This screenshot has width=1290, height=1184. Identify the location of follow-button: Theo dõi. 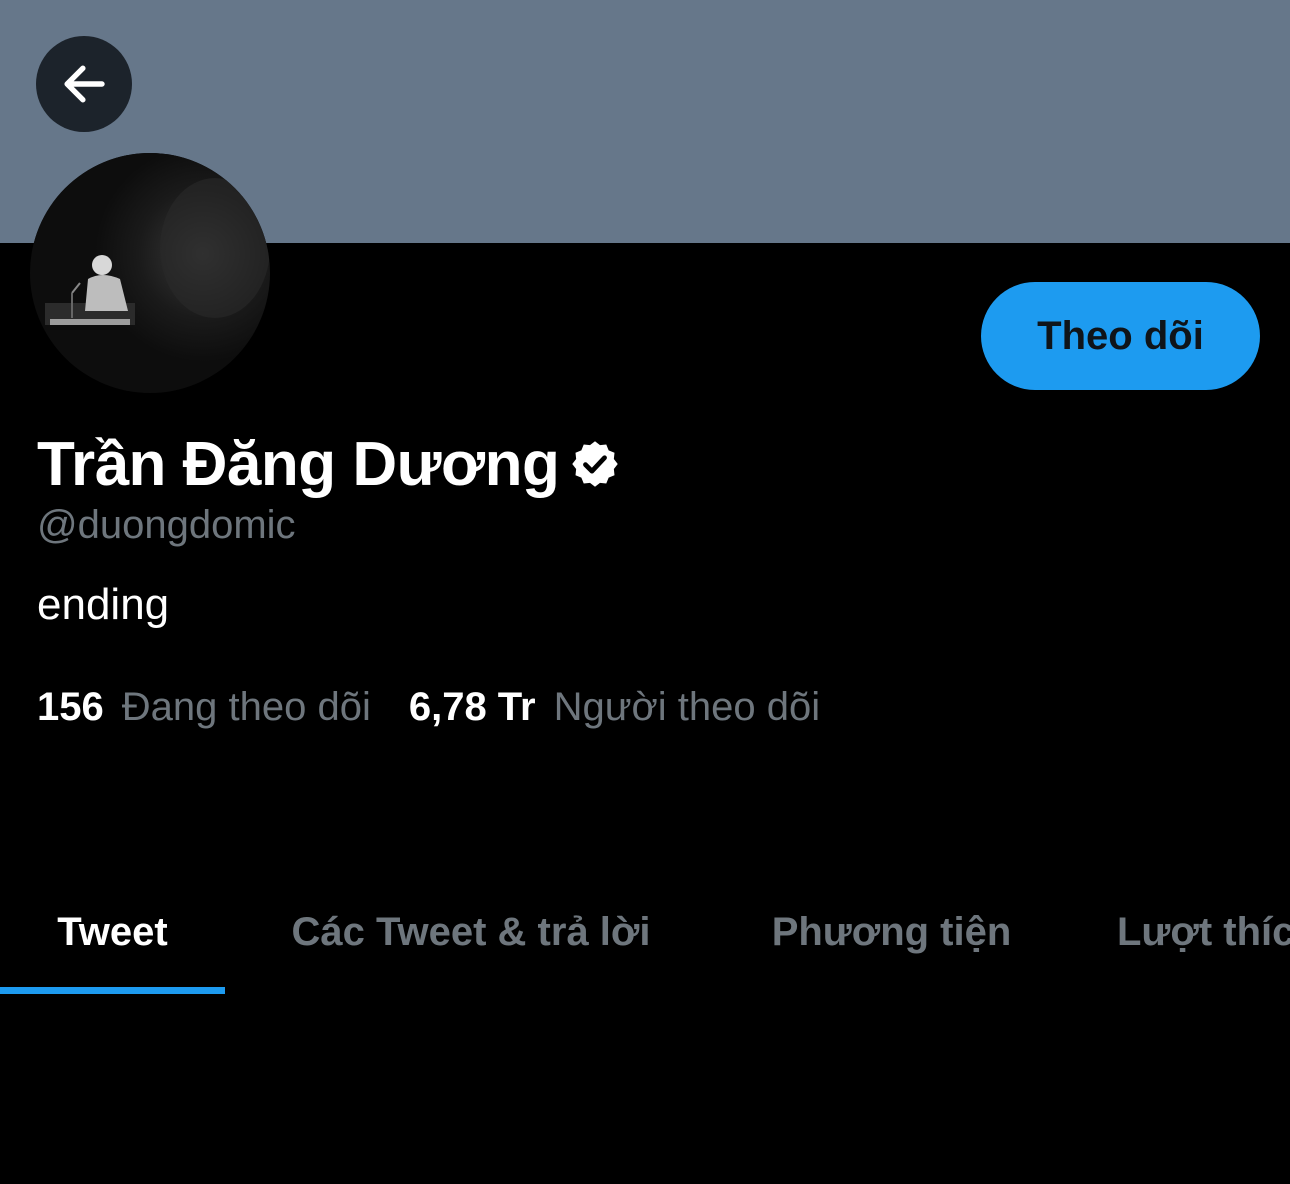
(1120, 336).